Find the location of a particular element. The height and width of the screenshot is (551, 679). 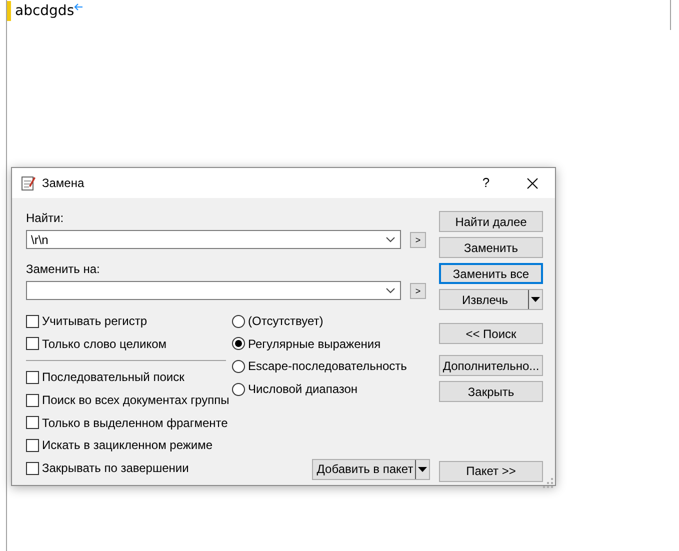

button: Заменить is located at coordinates (491, 247).